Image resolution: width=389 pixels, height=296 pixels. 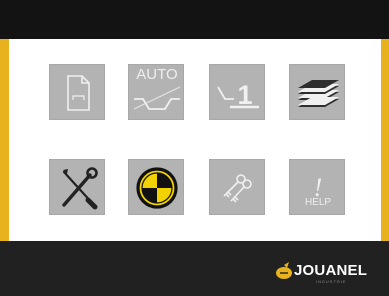 I want to click on jouanel-logo-icon, so click(x=284, y=270).